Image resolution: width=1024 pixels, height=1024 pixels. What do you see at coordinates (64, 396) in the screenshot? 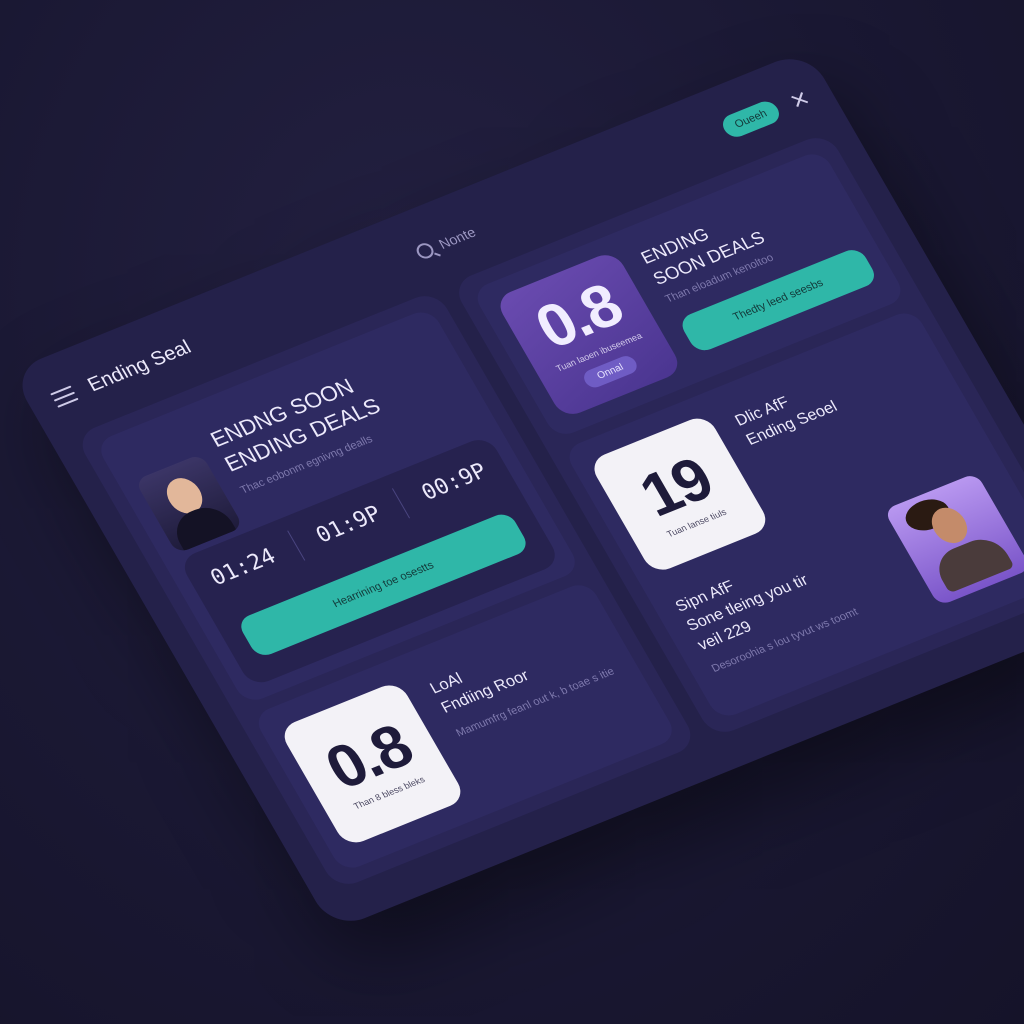
I see `hamburger-menu-icon` at bounding box center [64, 396].